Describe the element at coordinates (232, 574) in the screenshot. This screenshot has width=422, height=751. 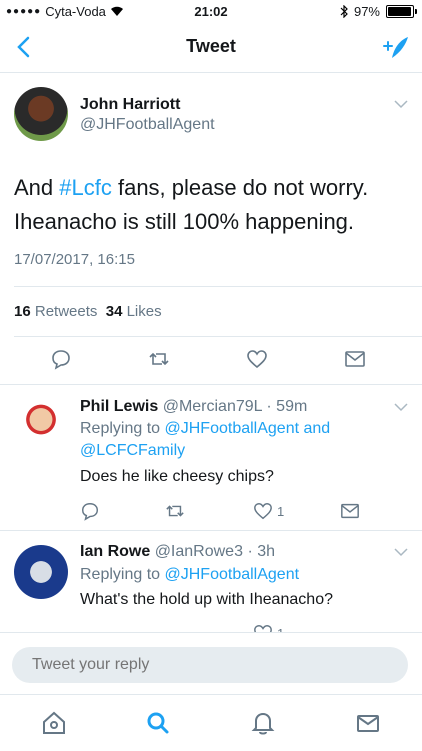
I see `replying-to-link: @JHFootballAgent` at that location.